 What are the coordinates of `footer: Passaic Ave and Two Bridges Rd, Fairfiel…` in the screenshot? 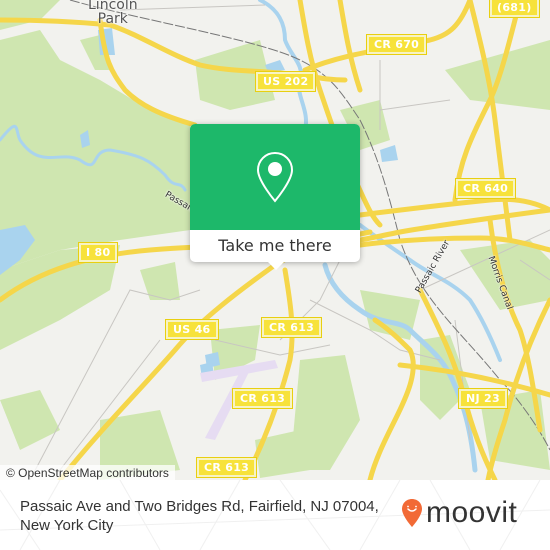 It's located at (275, 515).